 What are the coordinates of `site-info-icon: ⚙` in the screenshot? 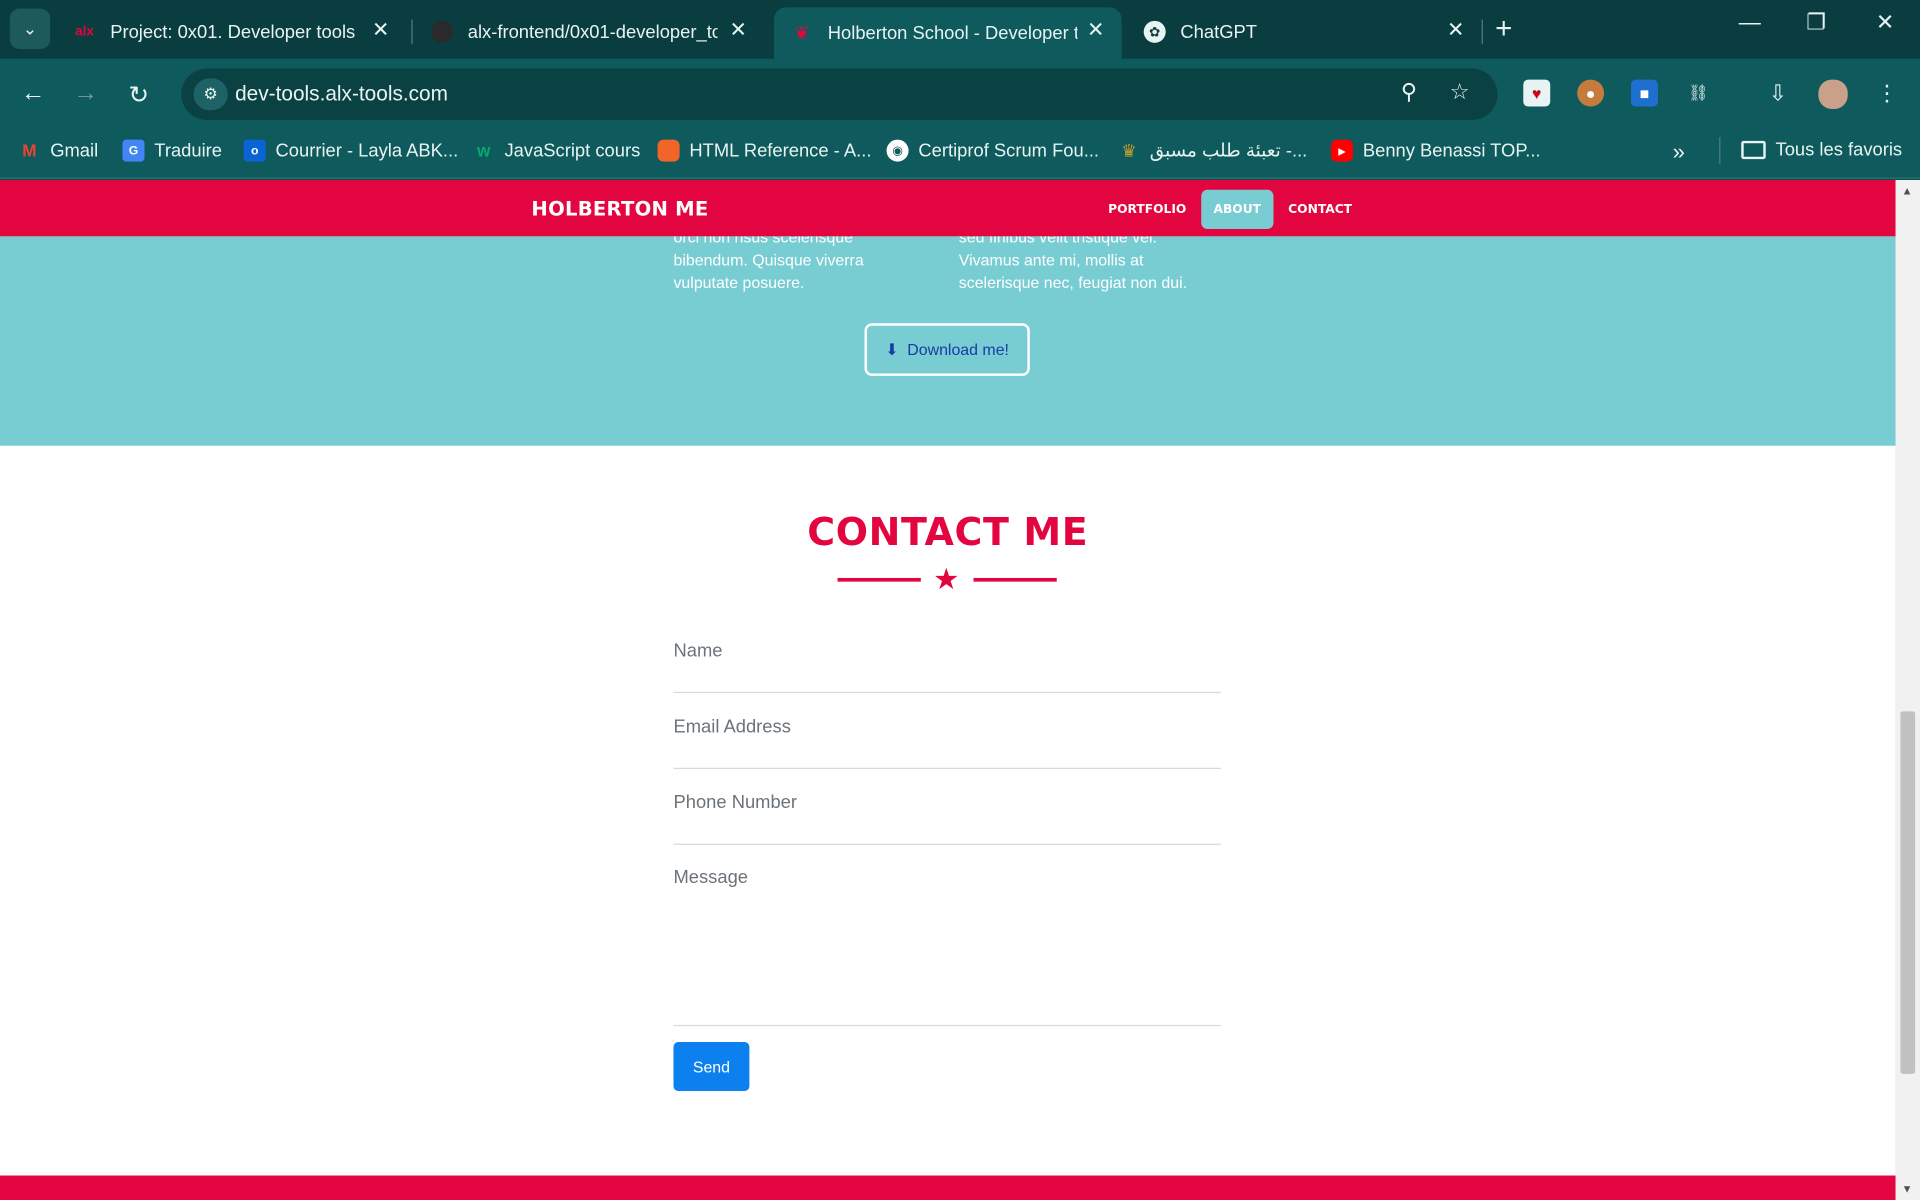 It's located at (210, 94).